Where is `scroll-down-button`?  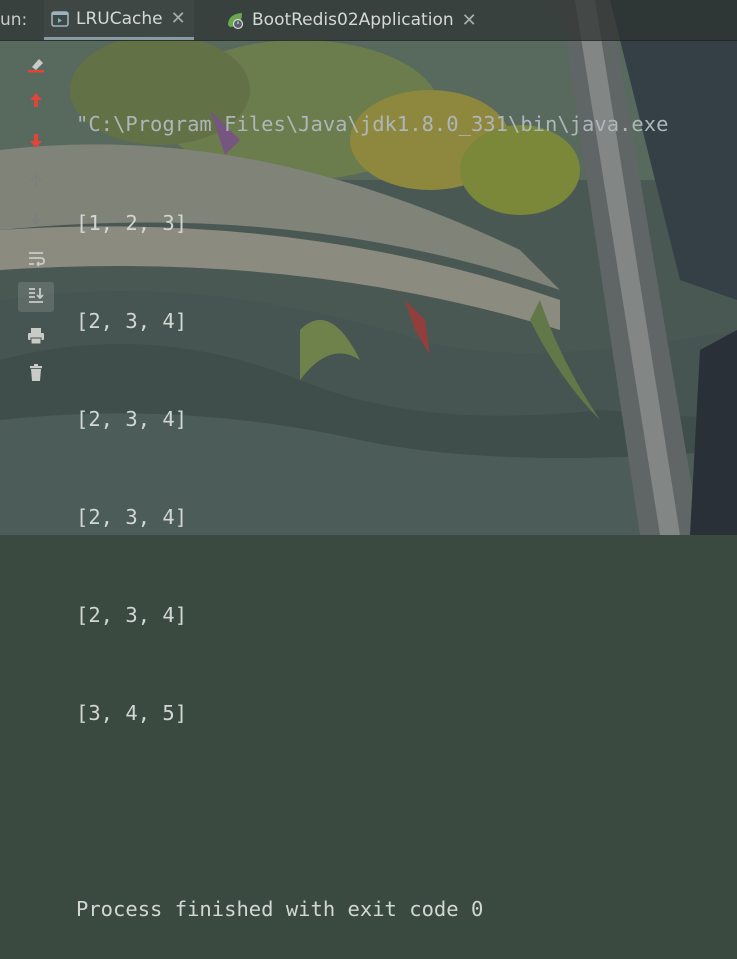 scroll-down-button is located at coordinates (36, 220).